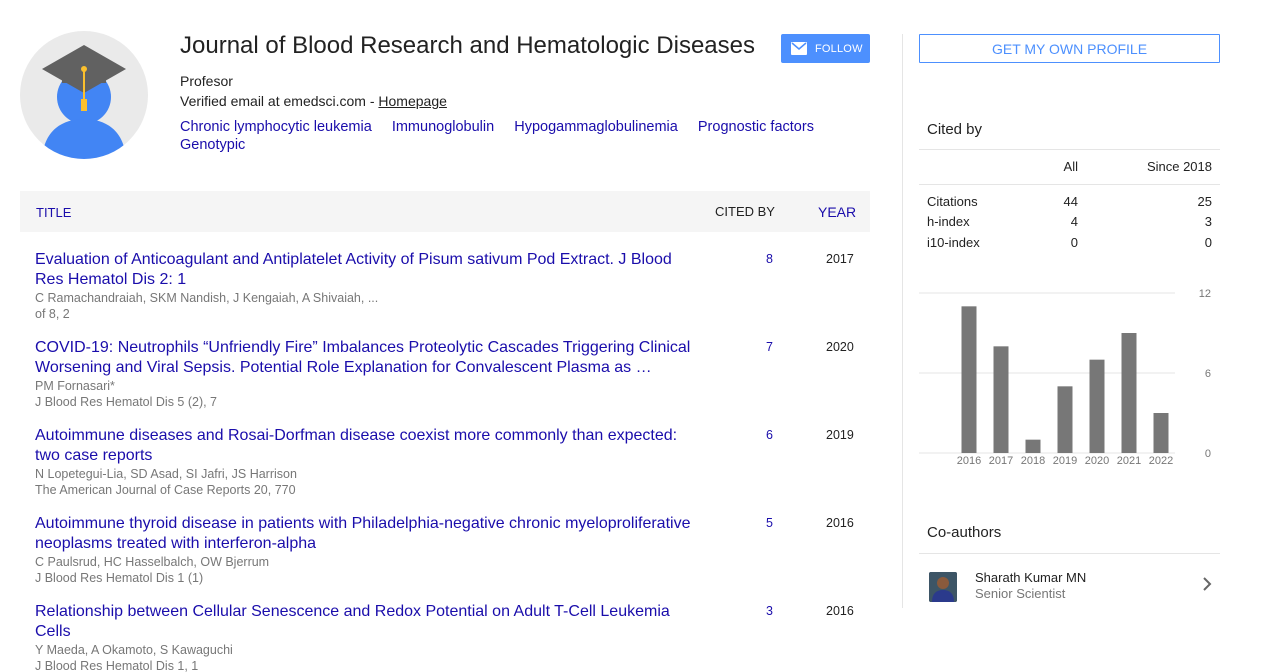 This screenshot has width=1273, height=672. Describe the element at coordinates (769, 611) in the screenshot. I see `cited-count: 3` at that location.